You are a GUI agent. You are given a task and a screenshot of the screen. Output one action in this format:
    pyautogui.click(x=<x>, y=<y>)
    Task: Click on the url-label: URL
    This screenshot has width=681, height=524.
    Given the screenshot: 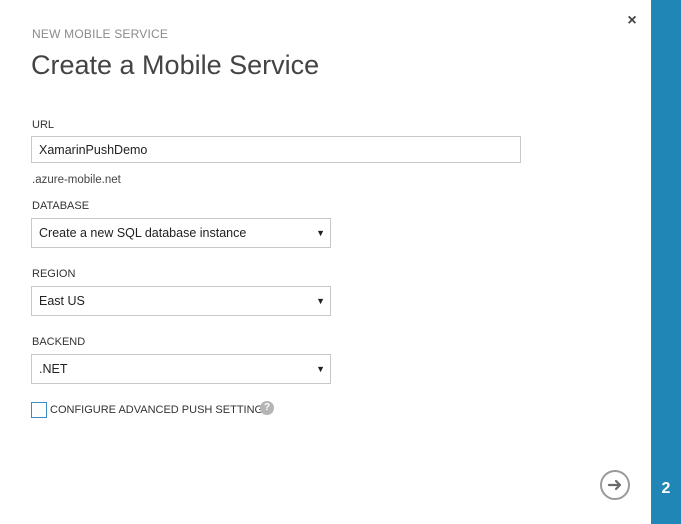 What is the action you would take?
    pyautogui.click(x=43, y=125)
    